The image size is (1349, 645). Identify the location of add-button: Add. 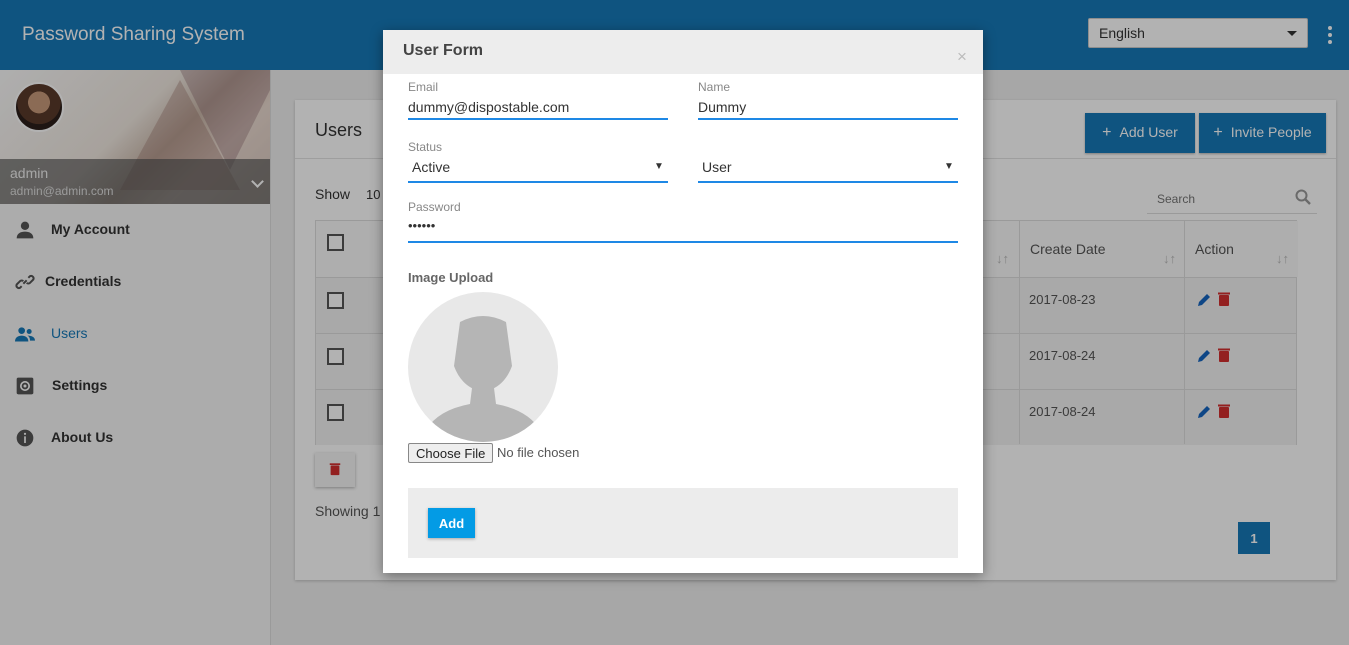
(451, 523).